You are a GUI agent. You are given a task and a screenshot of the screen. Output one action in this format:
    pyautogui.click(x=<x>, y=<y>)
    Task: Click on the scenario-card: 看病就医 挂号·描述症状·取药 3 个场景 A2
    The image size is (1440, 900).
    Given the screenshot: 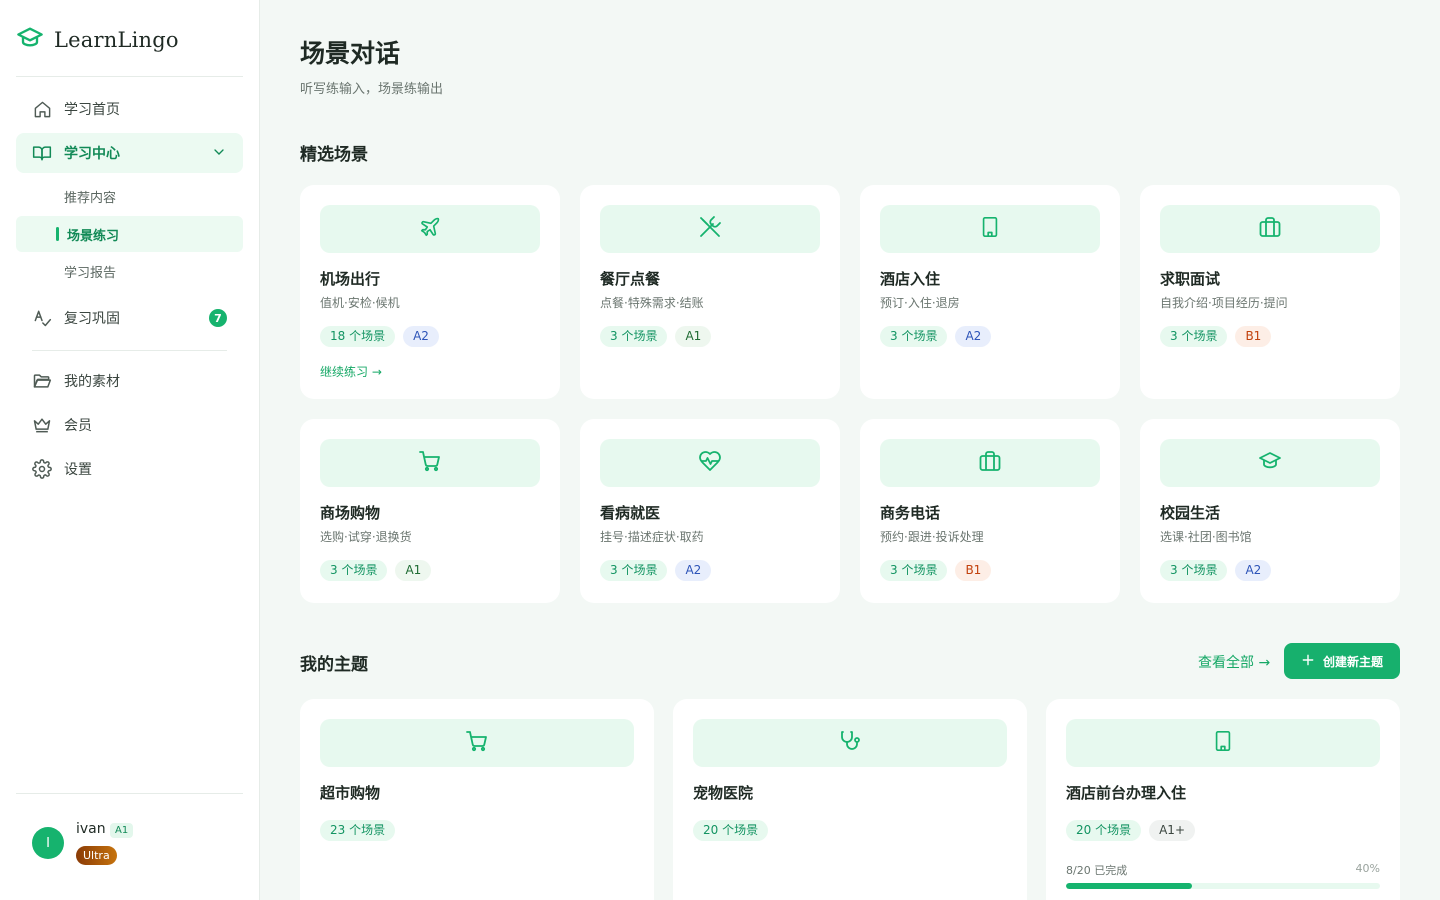 What is the action you would take?
    pyautogui.click(x=710, y=511)
    